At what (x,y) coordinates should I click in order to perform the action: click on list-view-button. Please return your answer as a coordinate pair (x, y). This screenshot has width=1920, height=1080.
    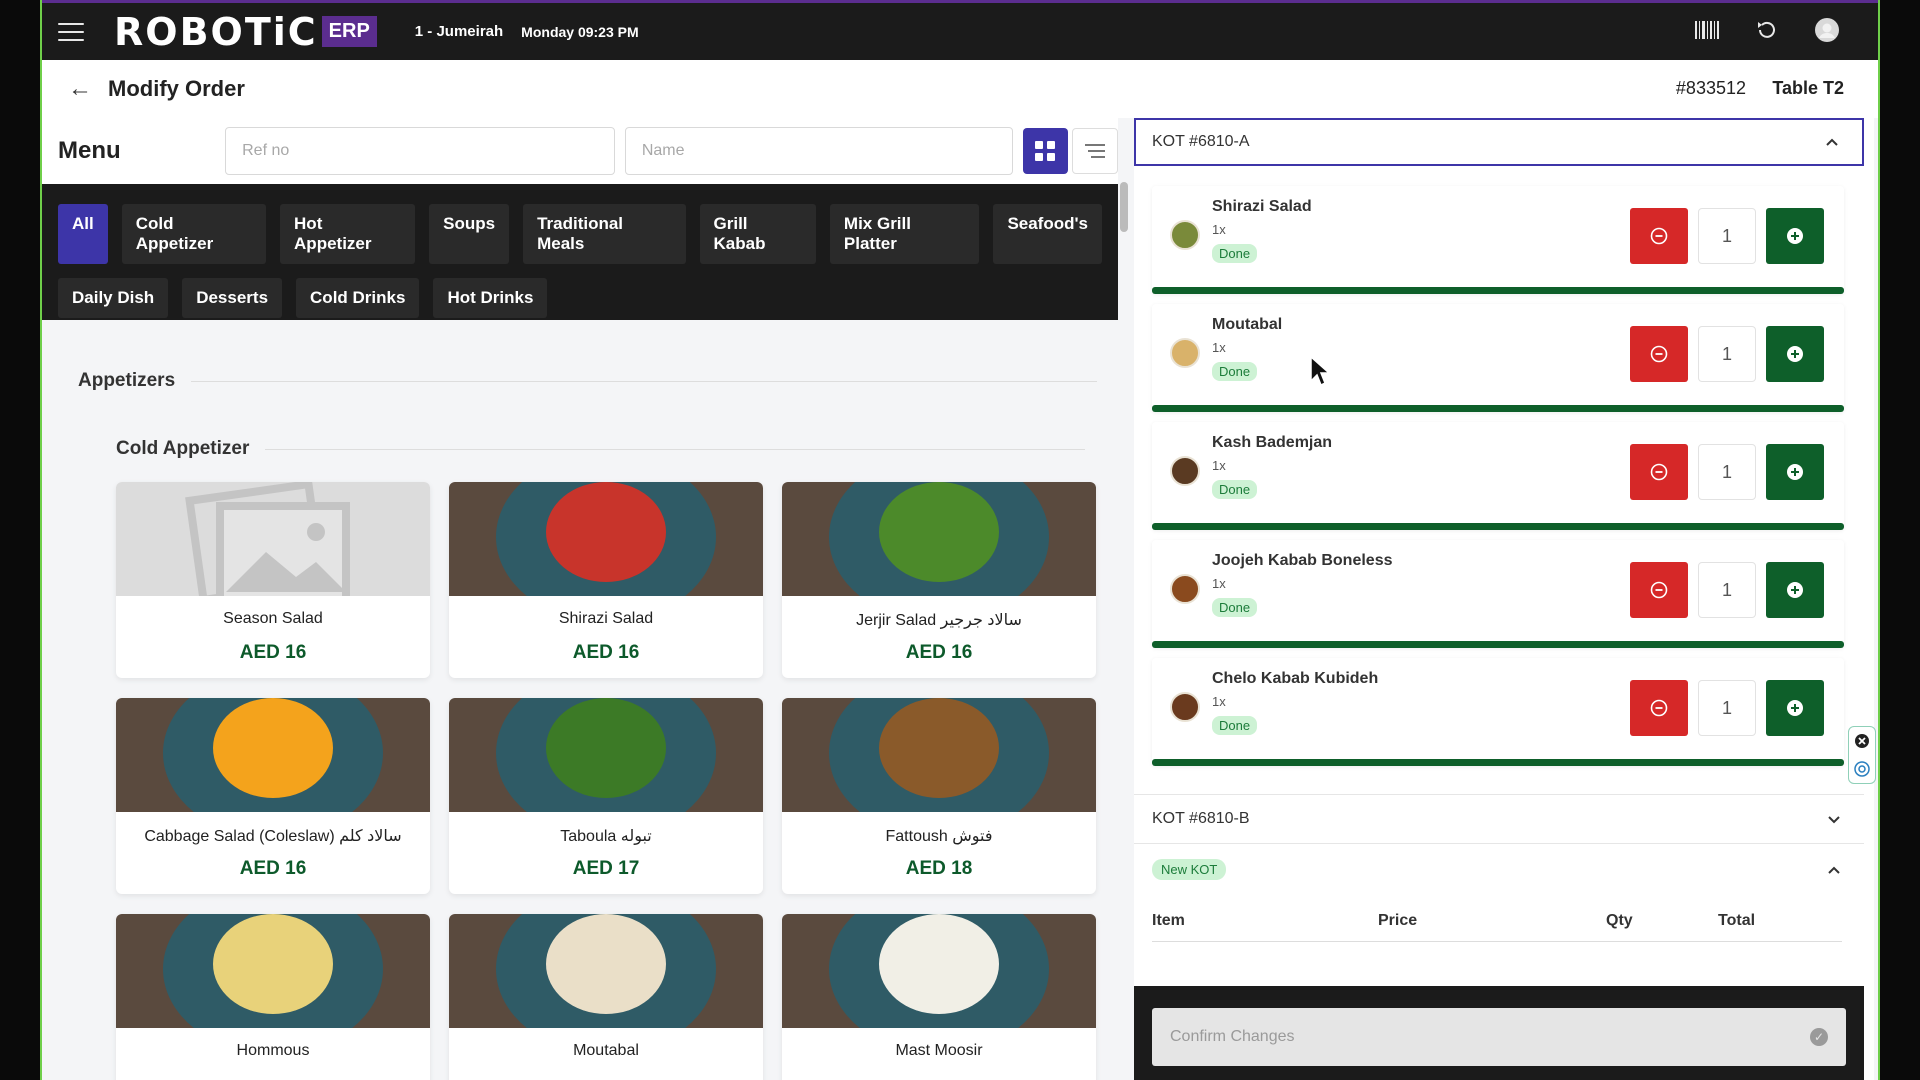
    Looking at the image, I should click on (1095, 151).